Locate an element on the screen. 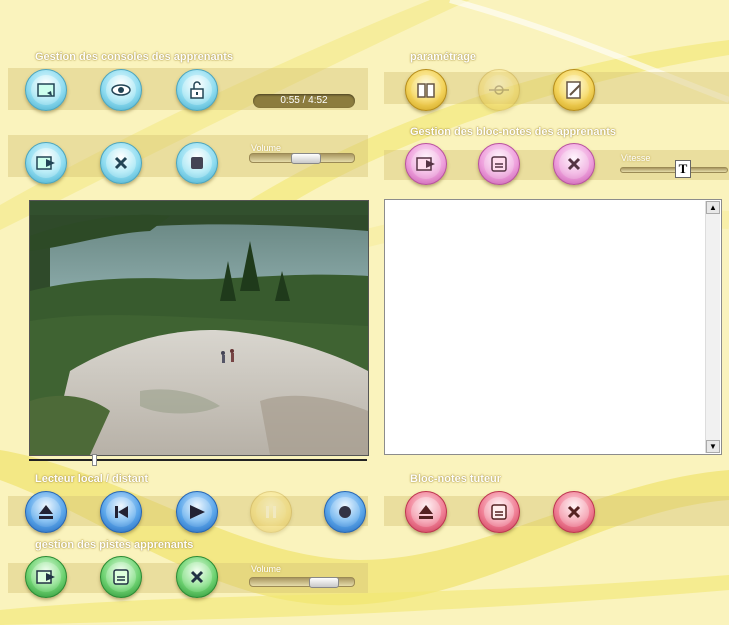 The height and width of the screenshot is (625, 729). previous-button is located at coordinates (121, 512).